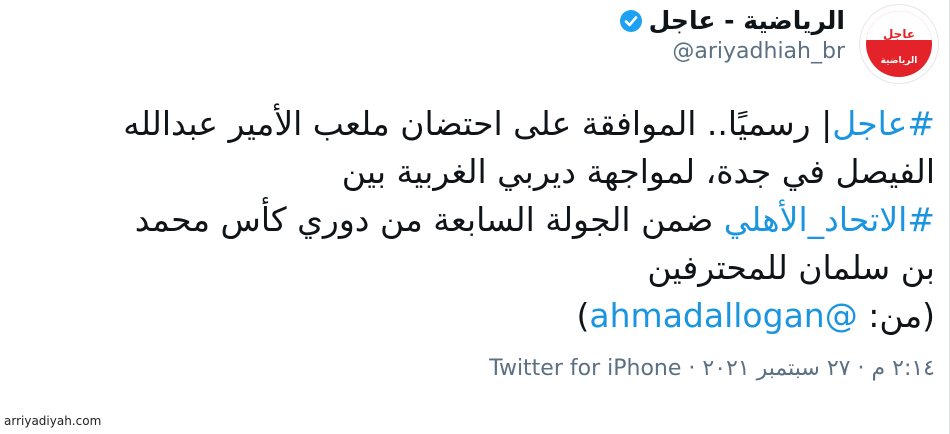 Image resolution: width=950 pixels, height=434 pixels. Describe the element at coordinates (732, 51) in the screenshot. I see `author-handle: @ariyadhiah_br` at that location.